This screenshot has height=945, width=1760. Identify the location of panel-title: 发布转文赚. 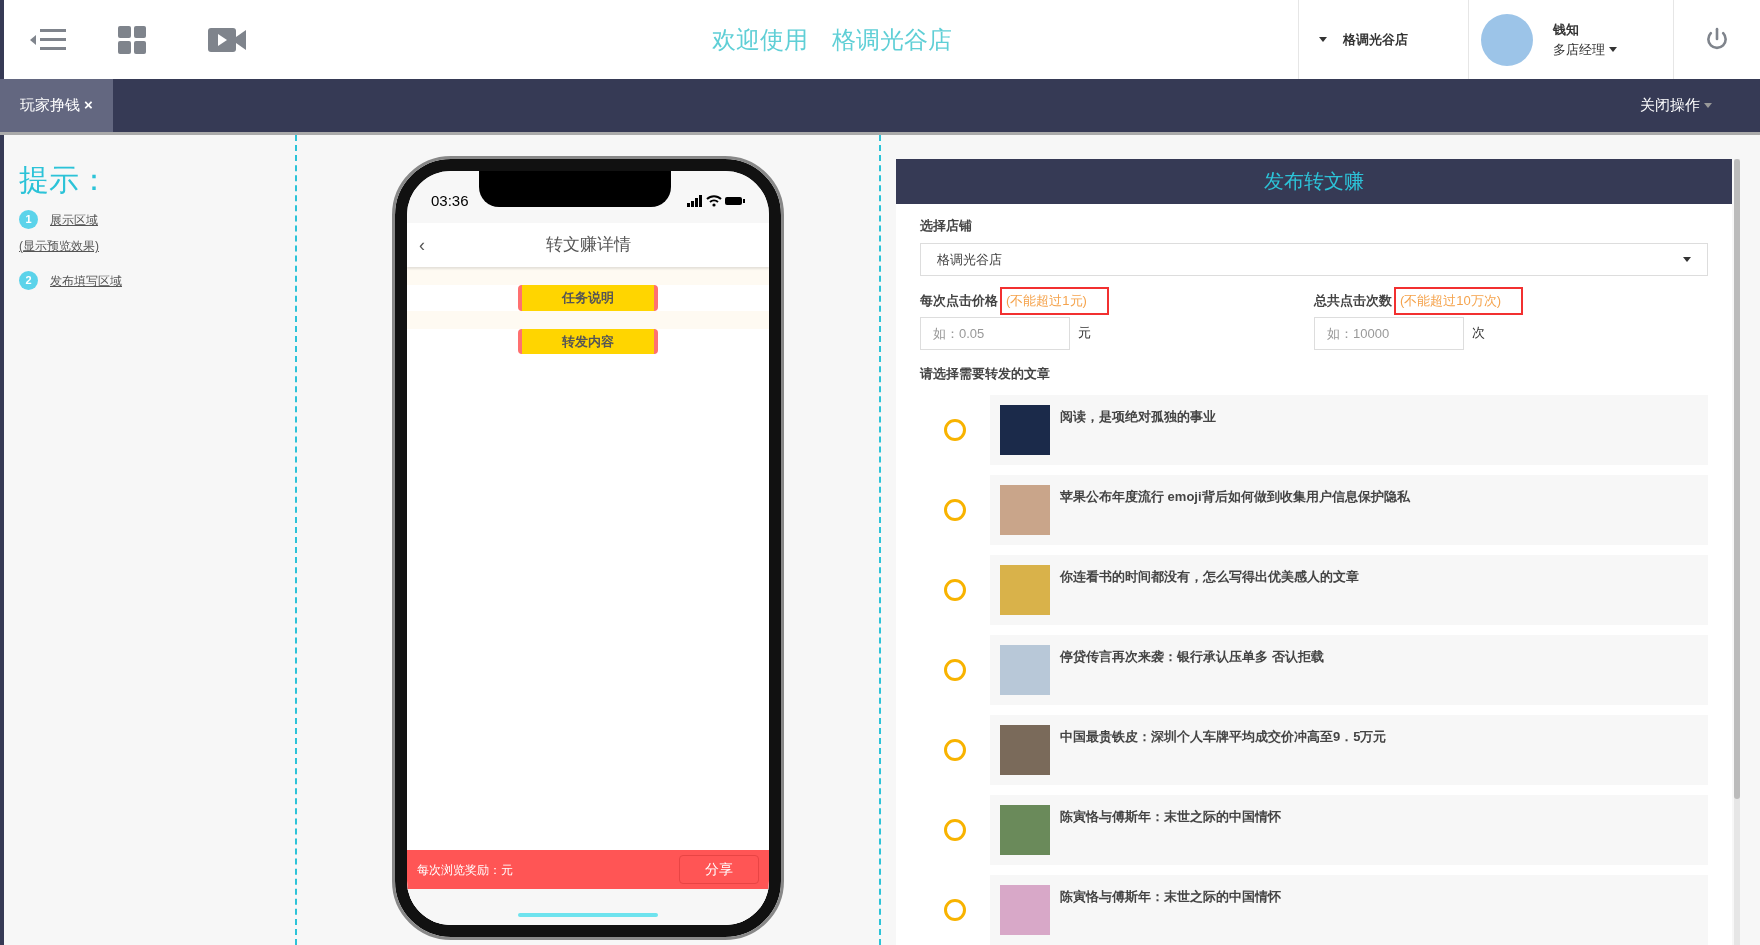
(1314, 182).